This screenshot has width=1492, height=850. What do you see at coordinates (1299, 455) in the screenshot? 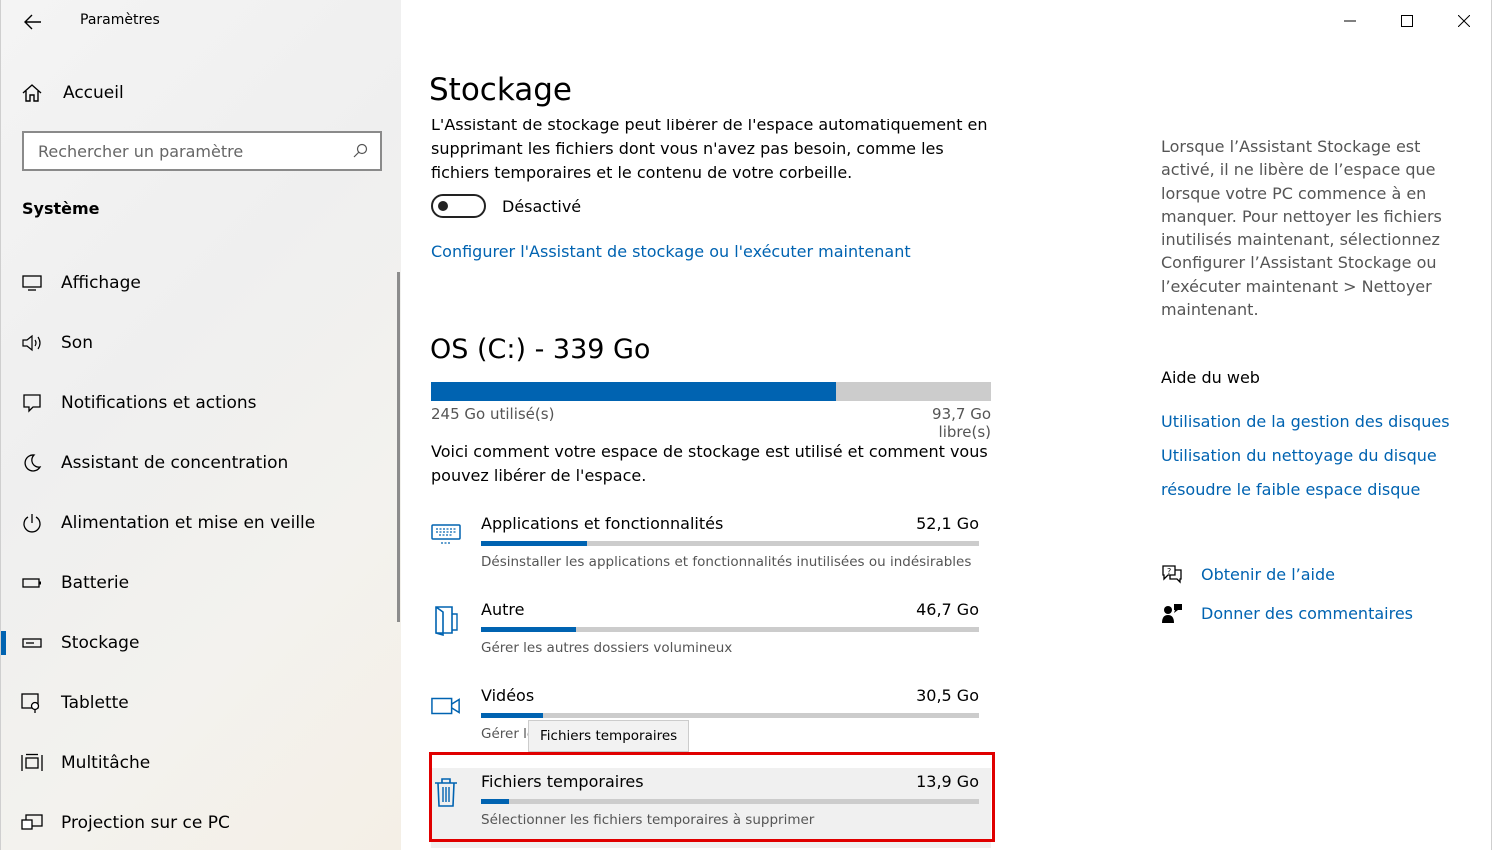
I see `web-link-disk-cleanup: Utilisation du nettoyage du disque` at bounding box center [1299, 455].